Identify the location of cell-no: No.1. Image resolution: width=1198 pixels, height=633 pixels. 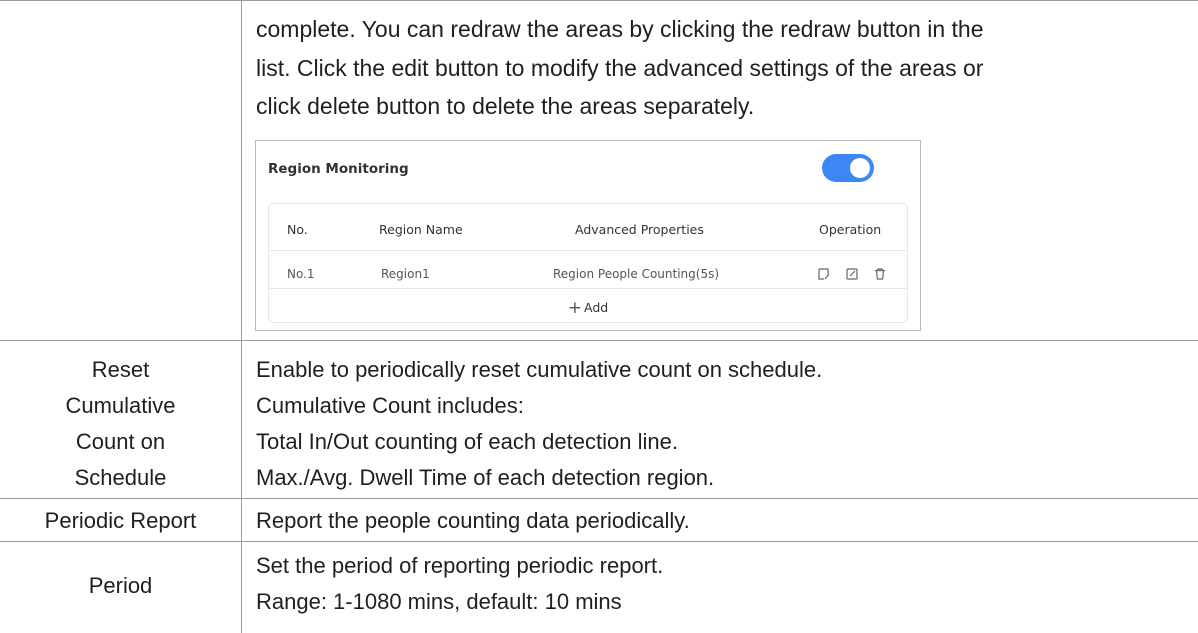
(301, 274).